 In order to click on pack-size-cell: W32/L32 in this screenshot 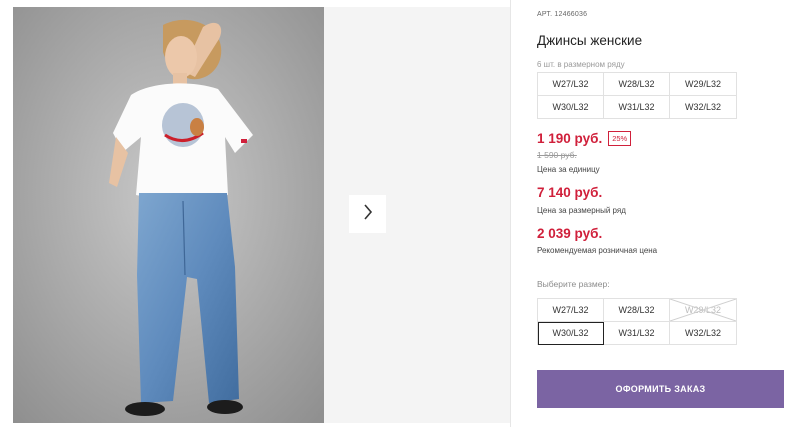, I will do `click(703, 107)`.